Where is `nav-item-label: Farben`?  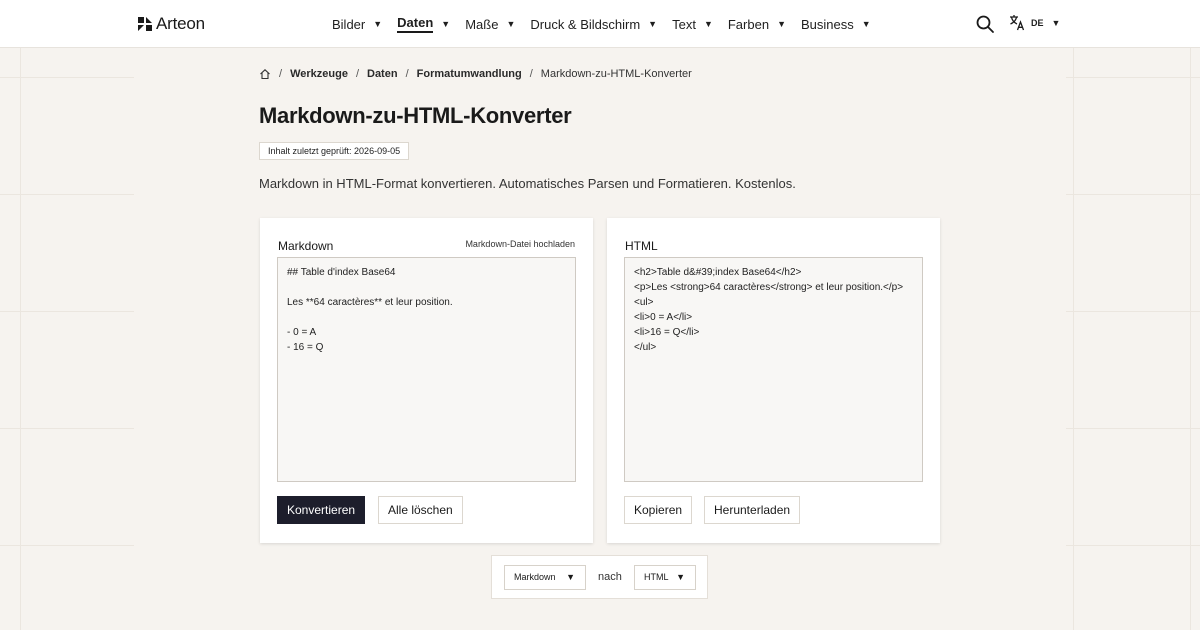
nav-item-label: Farben is located at coordinates (748, 24).